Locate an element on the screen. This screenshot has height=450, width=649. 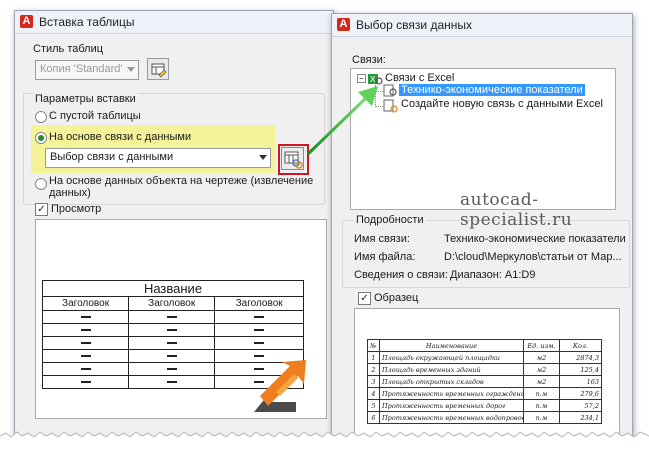
preview-header-1: Заголовок is located at coordinates (85, 303).